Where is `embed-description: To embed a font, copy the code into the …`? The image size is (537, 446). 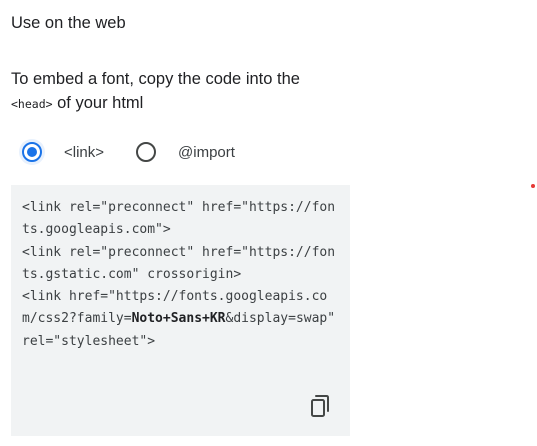 embed-description: To embed a font, copy the code into the … is located at coordinates (176, 91).